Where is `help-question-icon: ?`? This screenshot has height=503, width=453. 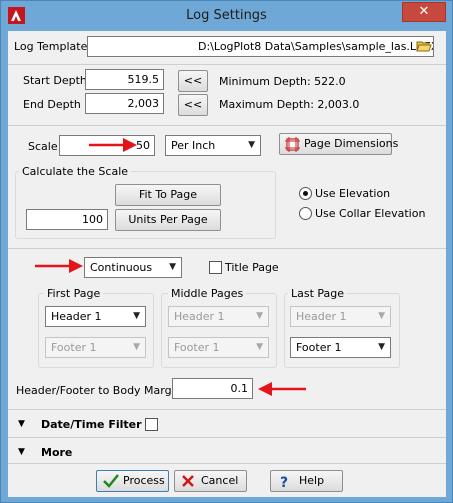 help-question-icon: ? is located at coordinates (284, 482).